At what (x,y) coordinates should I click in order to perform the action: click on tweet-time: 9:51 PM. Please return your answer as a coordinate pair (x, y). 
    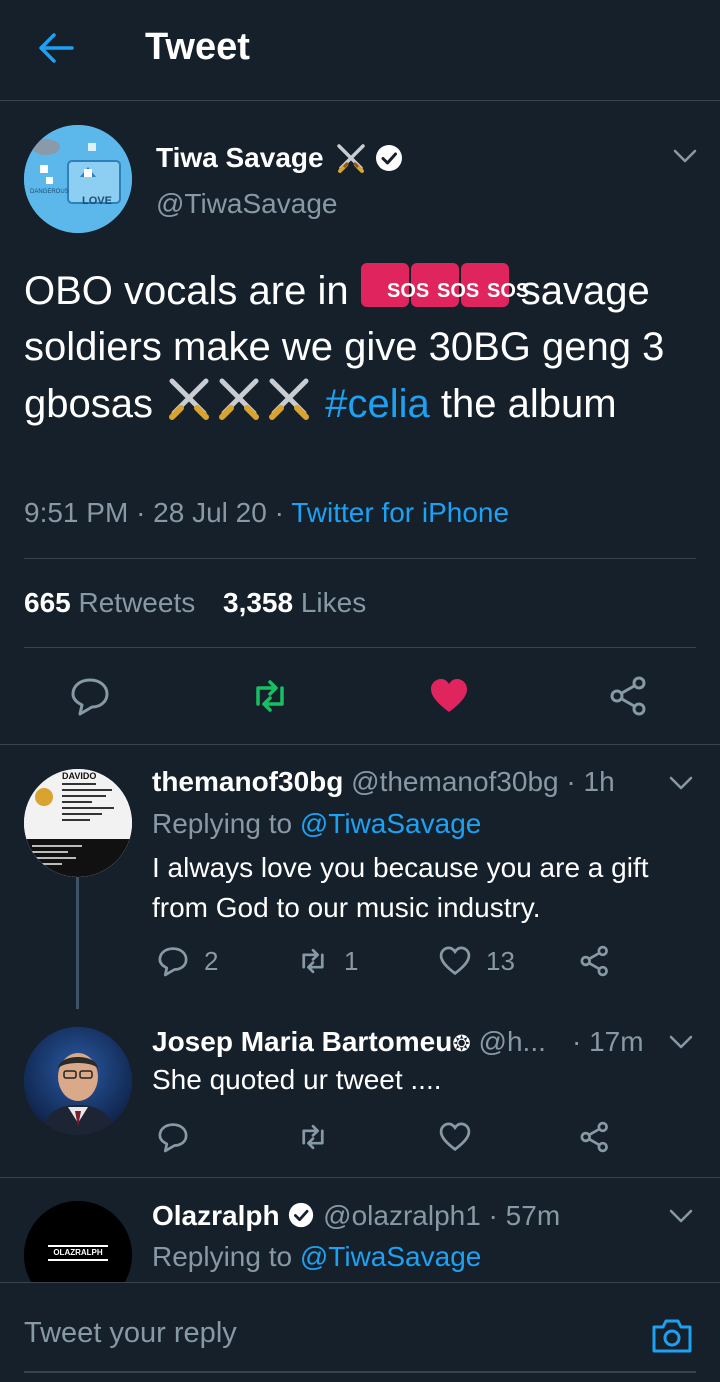
    Looking at the image, I should click on (76, 512).